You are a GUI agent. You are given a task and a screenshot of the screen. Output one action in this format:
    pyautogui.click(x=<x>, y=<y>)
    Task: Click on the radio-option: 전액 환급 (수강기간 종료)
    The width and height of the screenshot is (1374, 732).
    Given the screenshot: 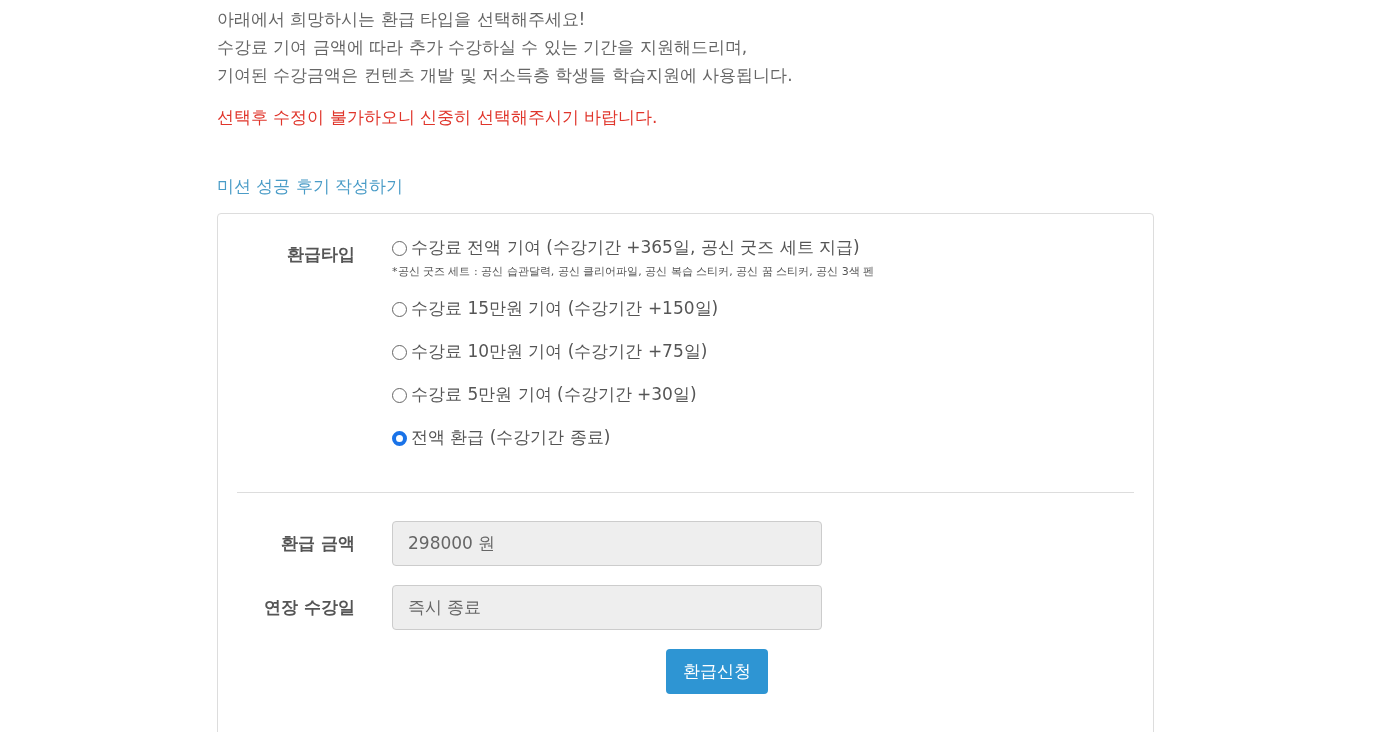 What is the action you would take?
    pyautogui.click(x=633, y=438)
    